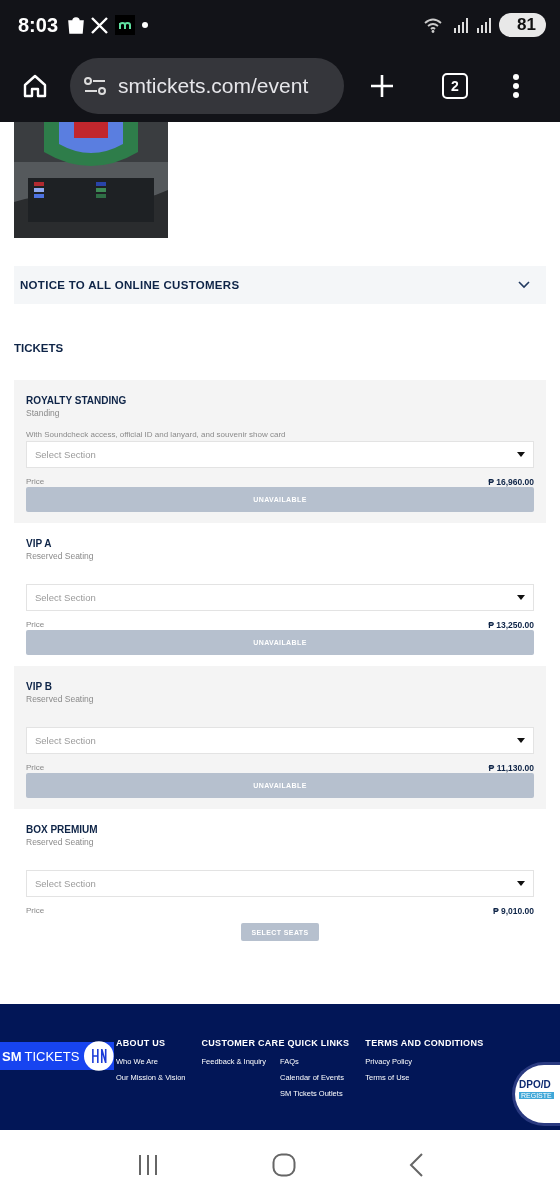 The height and width of the screenshot is (1200, 560). What do you see at coordinates (62, 829) in the screenshot?
I see `ticket-name: BOX PREMIUM` at bounding box center [62, 829].